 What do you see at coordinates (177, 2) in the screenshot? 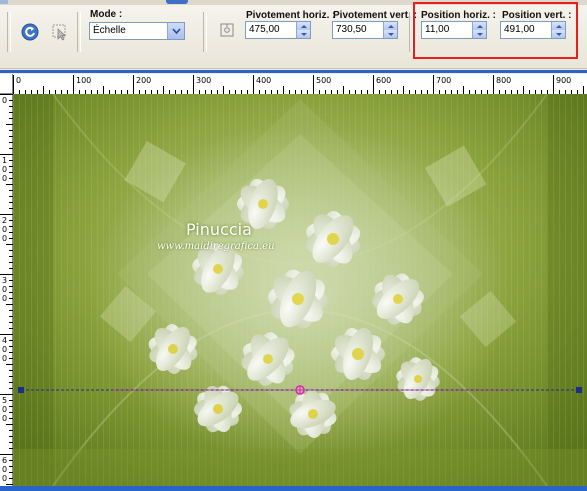
I see `window-tab-active` at bounding box center [177, 2].